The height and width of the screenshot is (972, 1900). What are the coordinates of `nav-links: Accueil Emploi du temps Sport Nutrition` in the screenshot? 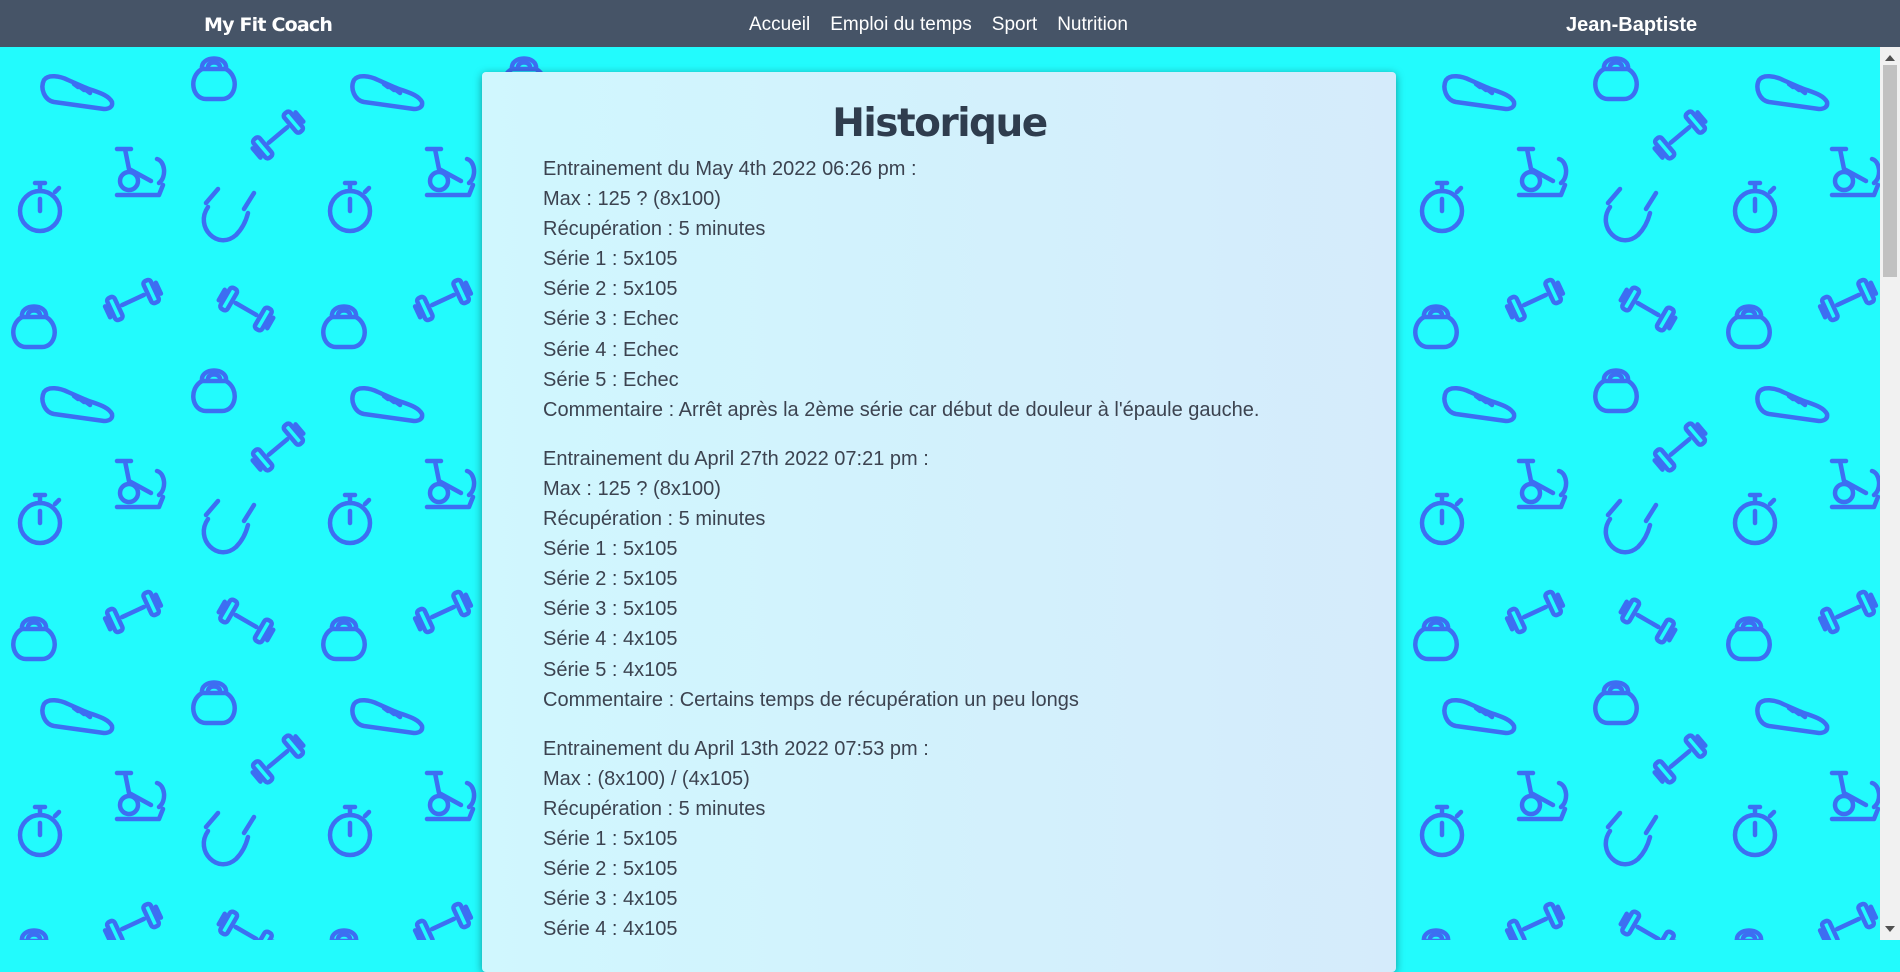 It's located at (948, 23).